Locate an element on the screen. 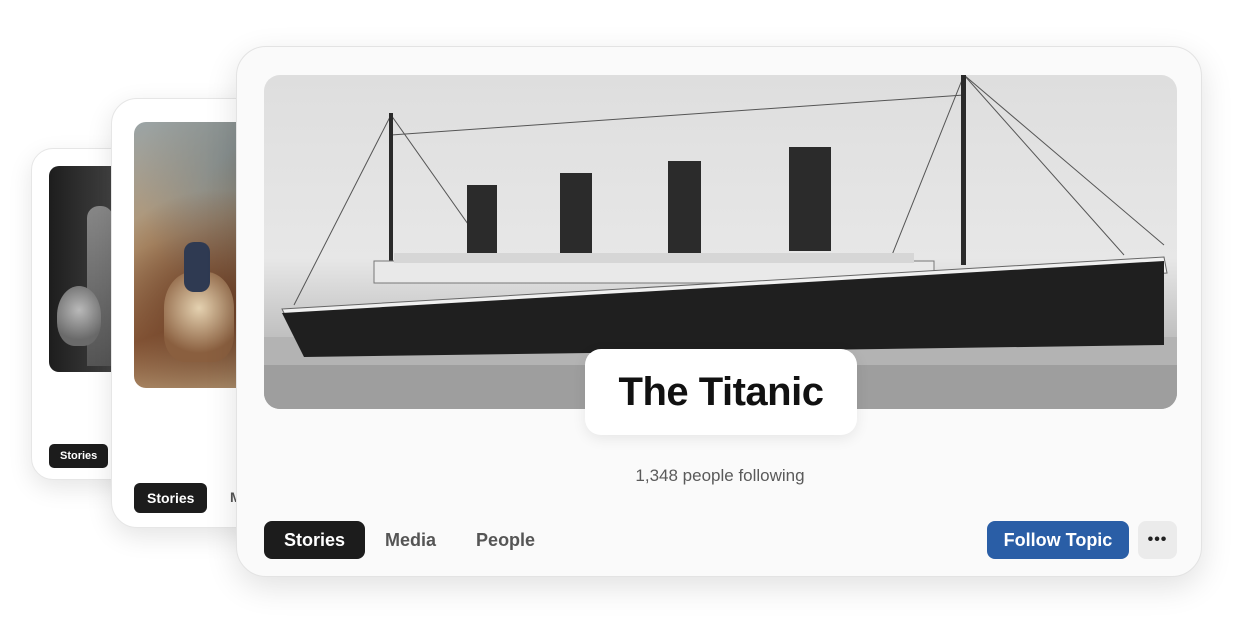 The width and height of the screenshot is (1254, 634). followers-count: 1,348 people following is located at coordinates (720, 475).